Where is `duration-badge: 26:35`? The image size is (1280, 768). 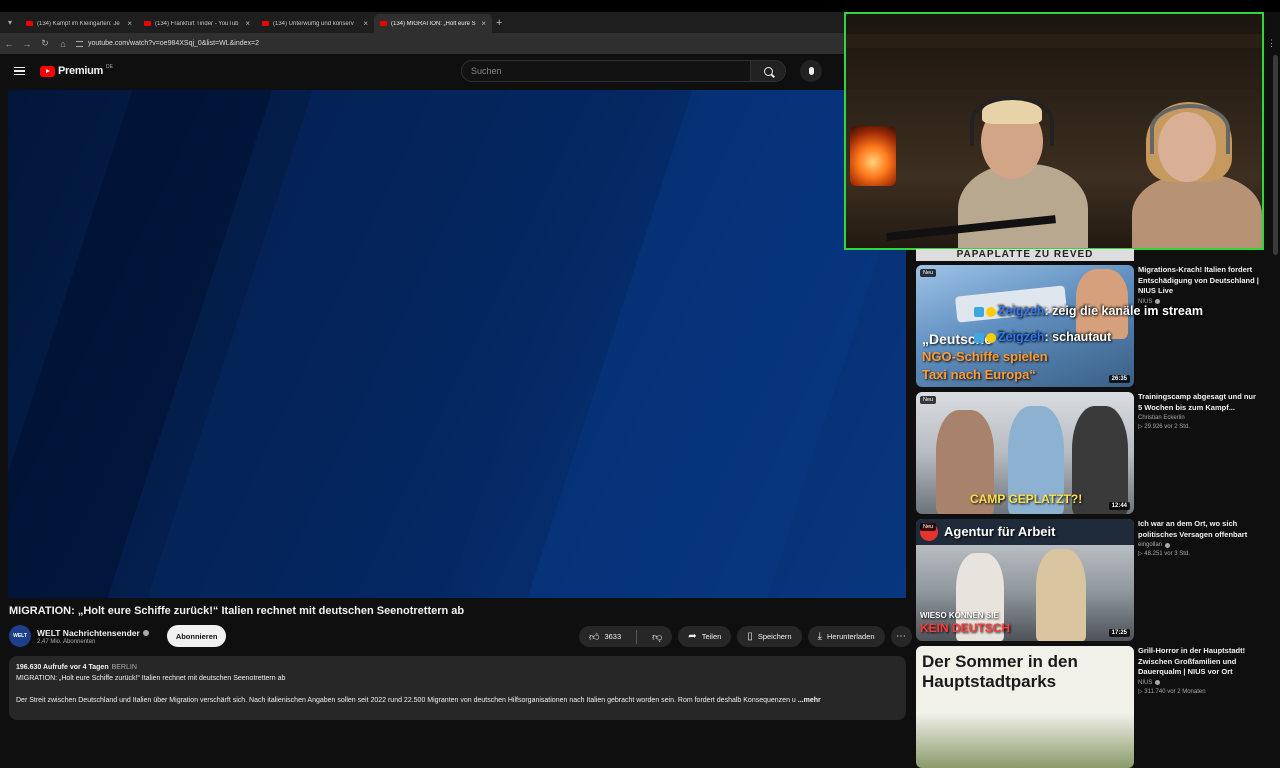 duration-badge: 26:35 is located at coordinates (1119, 379).